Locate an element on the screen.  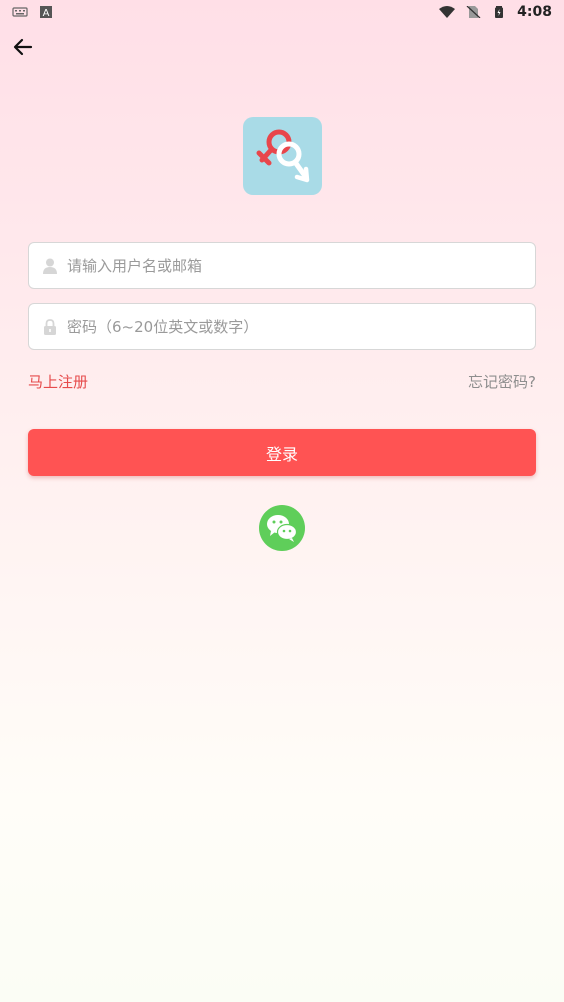
svg-text: A is located at coordinates (46, 13).